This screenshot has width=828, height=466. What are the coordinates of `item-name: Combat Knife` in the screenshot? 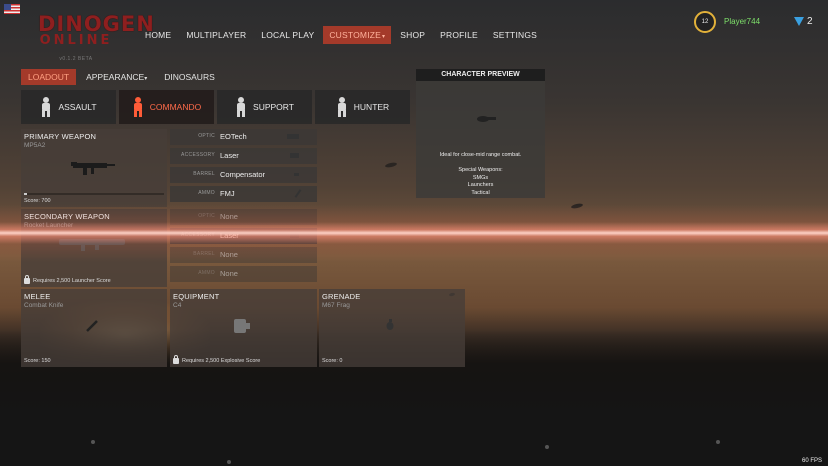 It's located at (44, 305).